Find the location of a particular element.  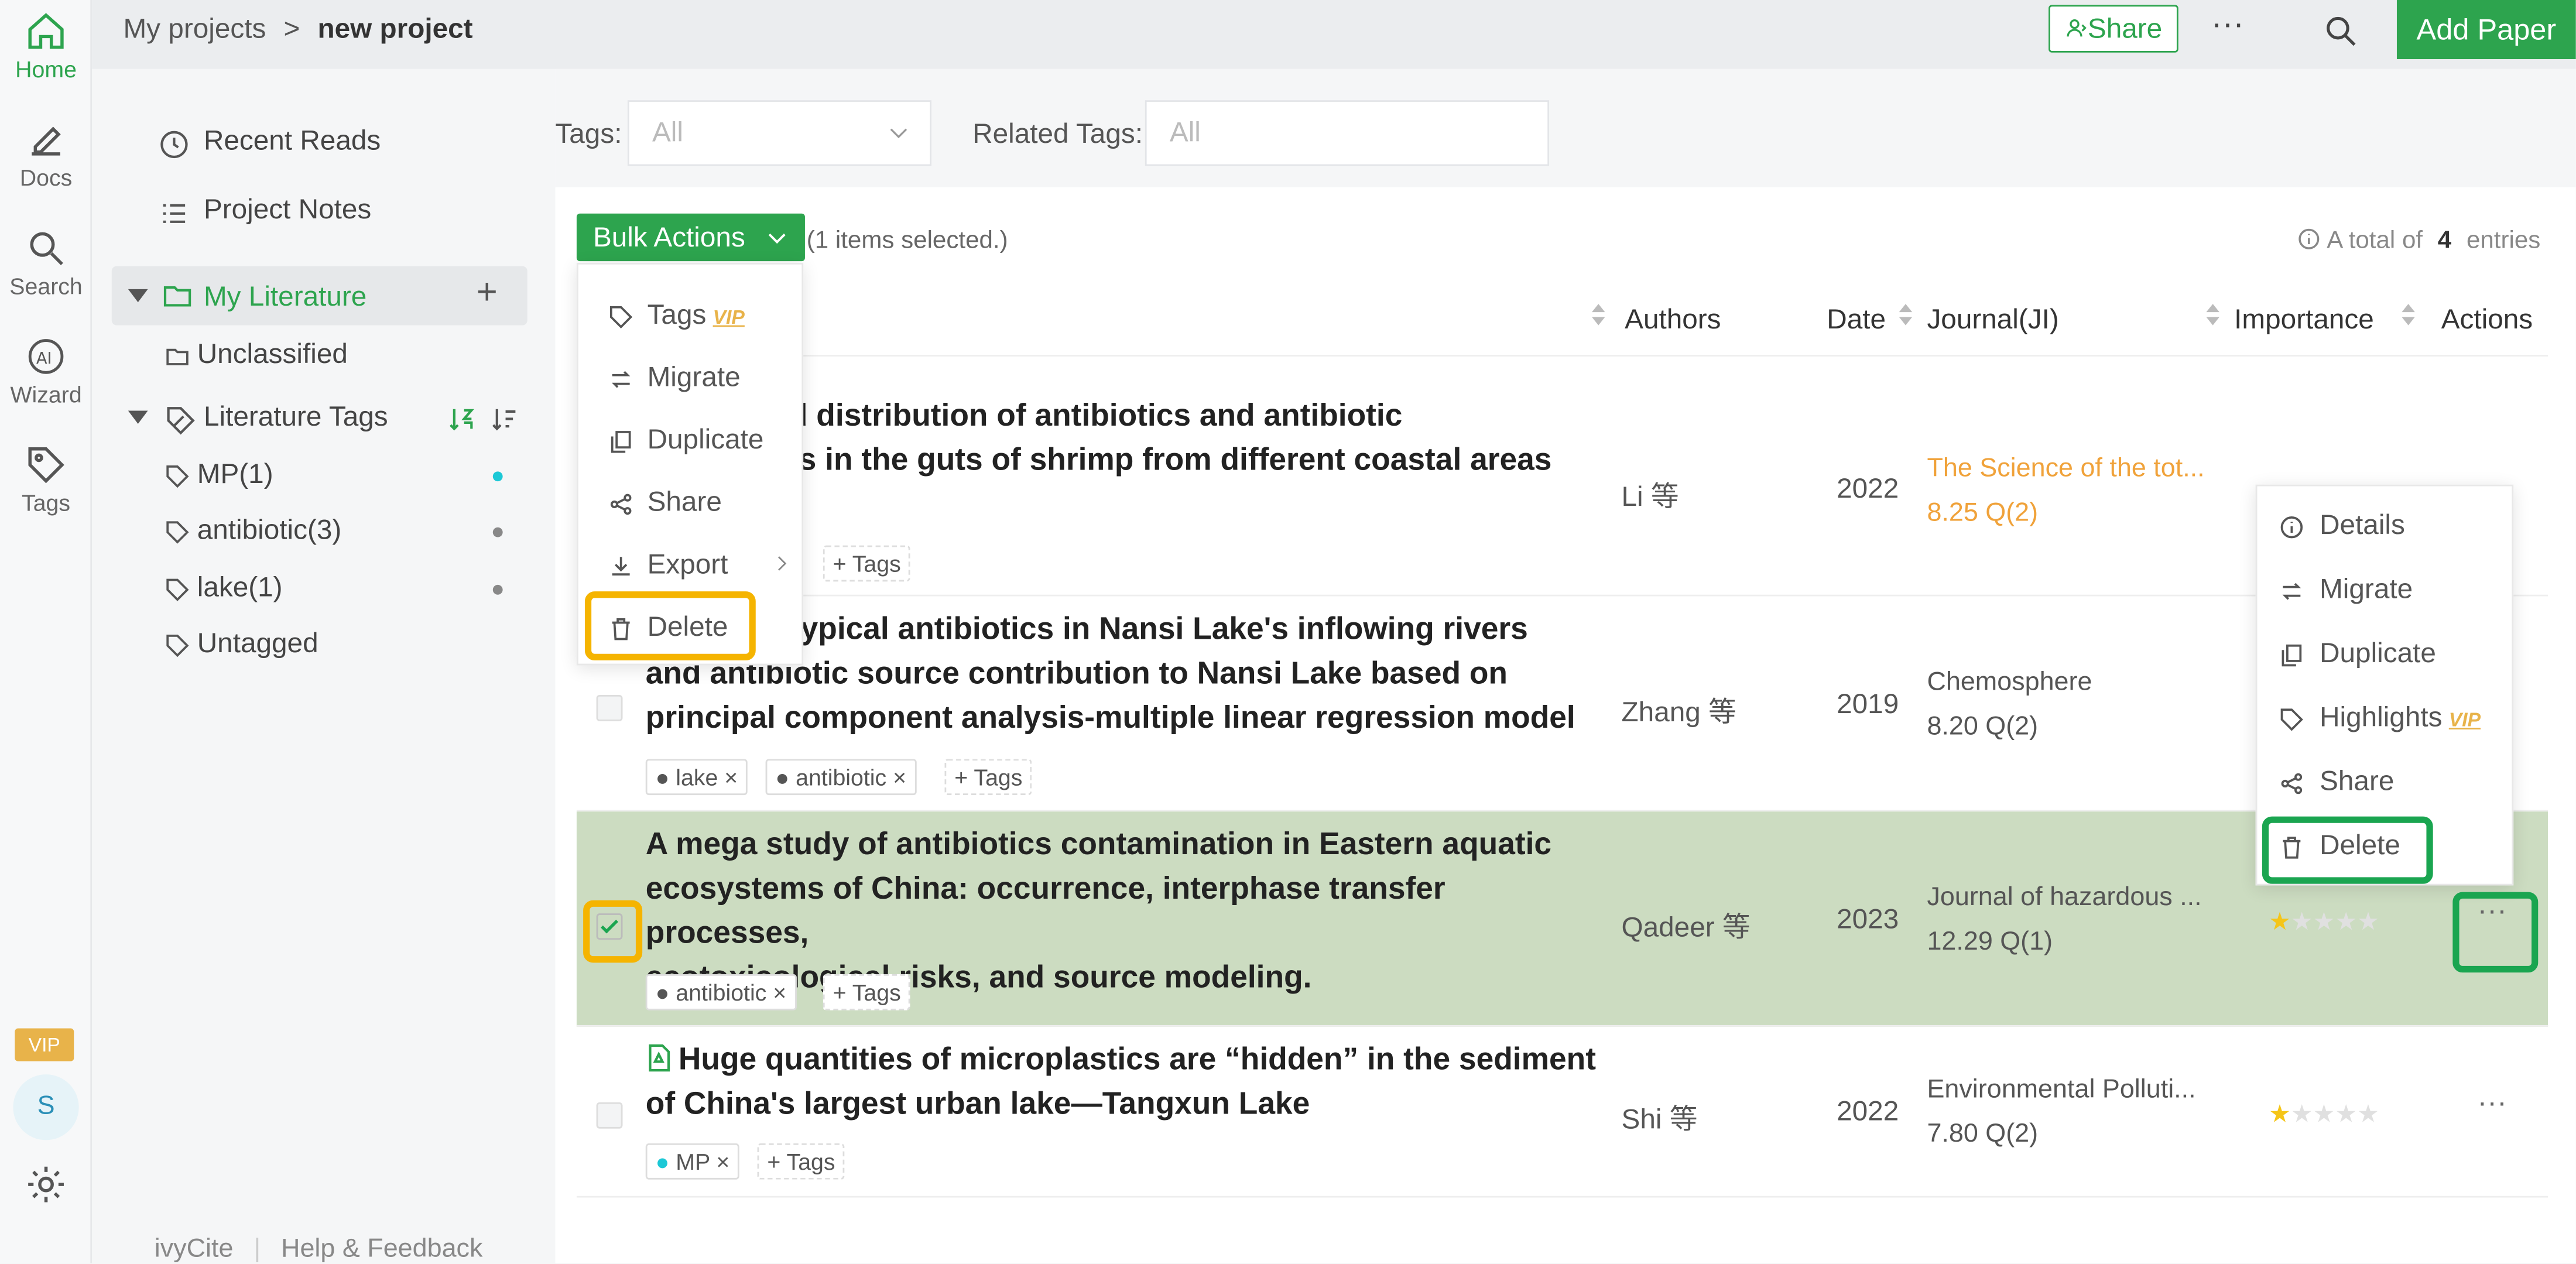

recent-reads-item: Recent Reads is located at coordinates (269, 142).